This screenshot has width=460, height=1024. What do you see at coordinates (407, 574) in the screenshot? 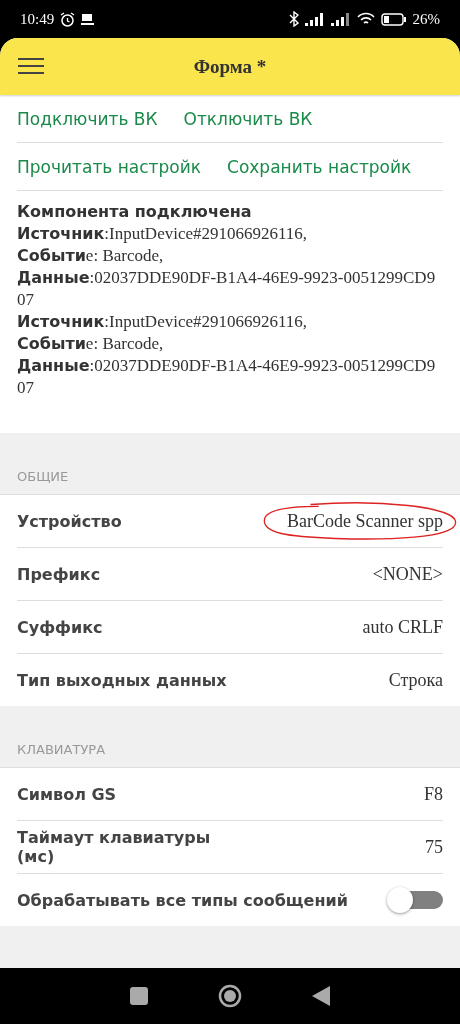
I see `setting-value: <NONE>` at bounding box center [407, 574].